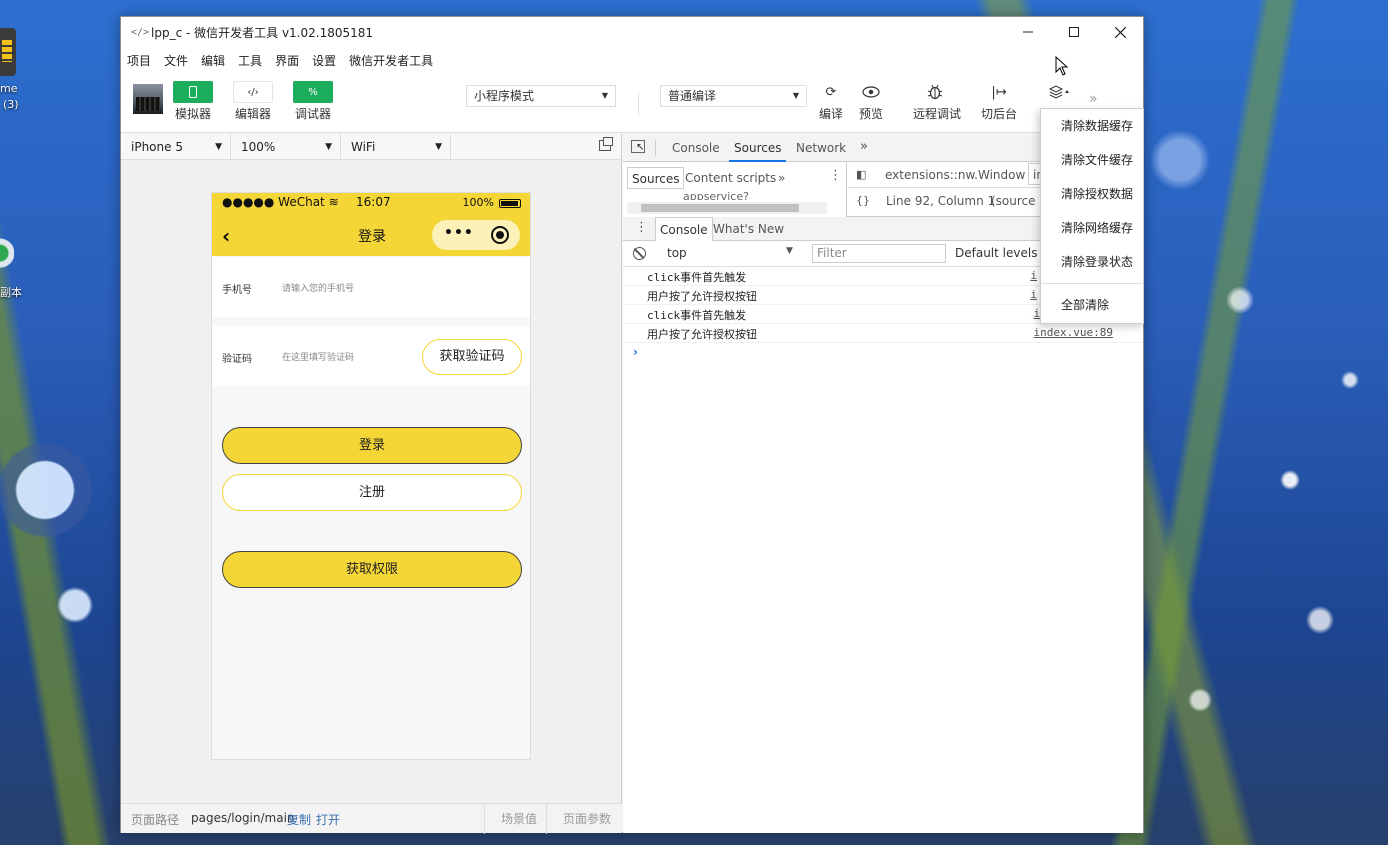 The height and width of the screenshot is (845, 1388). What do you see at coordinates (781, 178) in the screenshot?
I see `more-subtabs-icon: »` at bounding box center [781, 178].